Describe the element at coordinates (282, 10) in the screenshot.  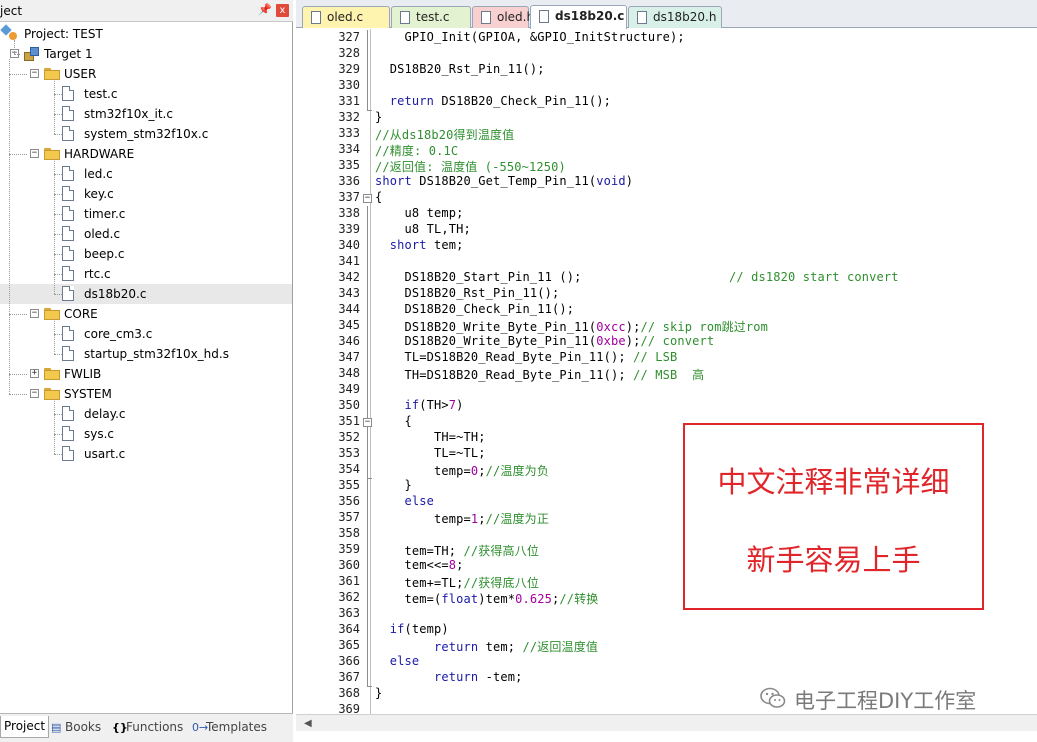
I see `close-pane-button: x` at that location.